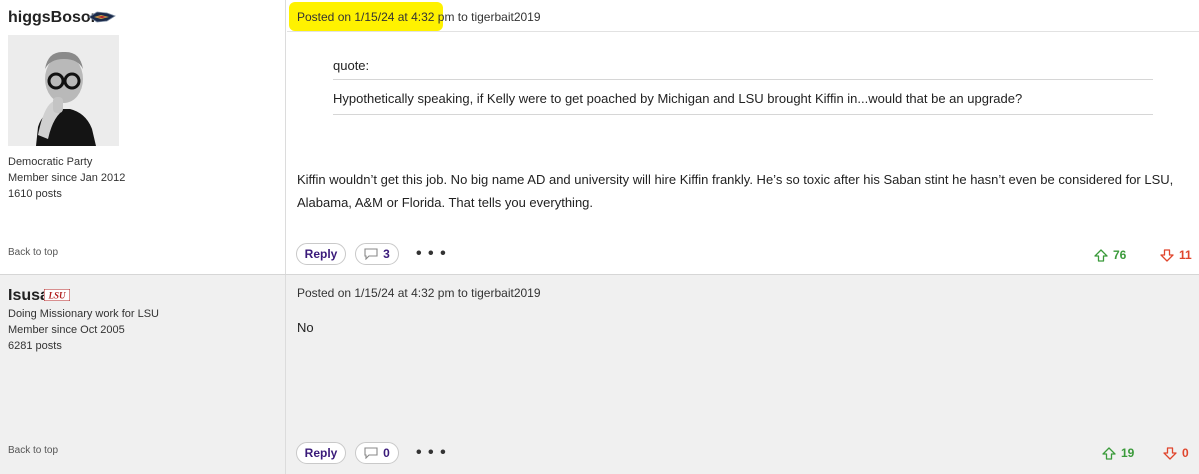 This screenshot has width=1199, height=474. What do you see at coordinates (63, 90) in the screenshot?
I see `avatar` at bounding box center [63, 90].